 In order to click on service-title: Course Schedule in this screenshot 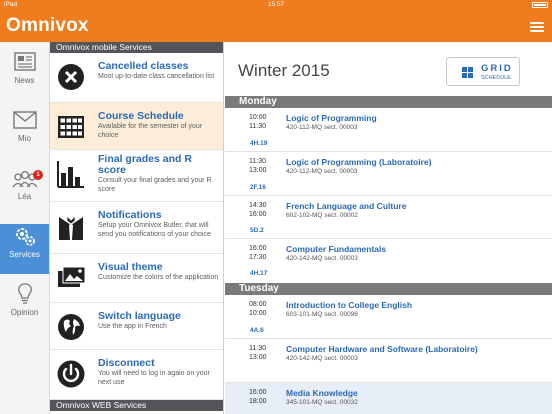, I will do `click(141, 116)`.